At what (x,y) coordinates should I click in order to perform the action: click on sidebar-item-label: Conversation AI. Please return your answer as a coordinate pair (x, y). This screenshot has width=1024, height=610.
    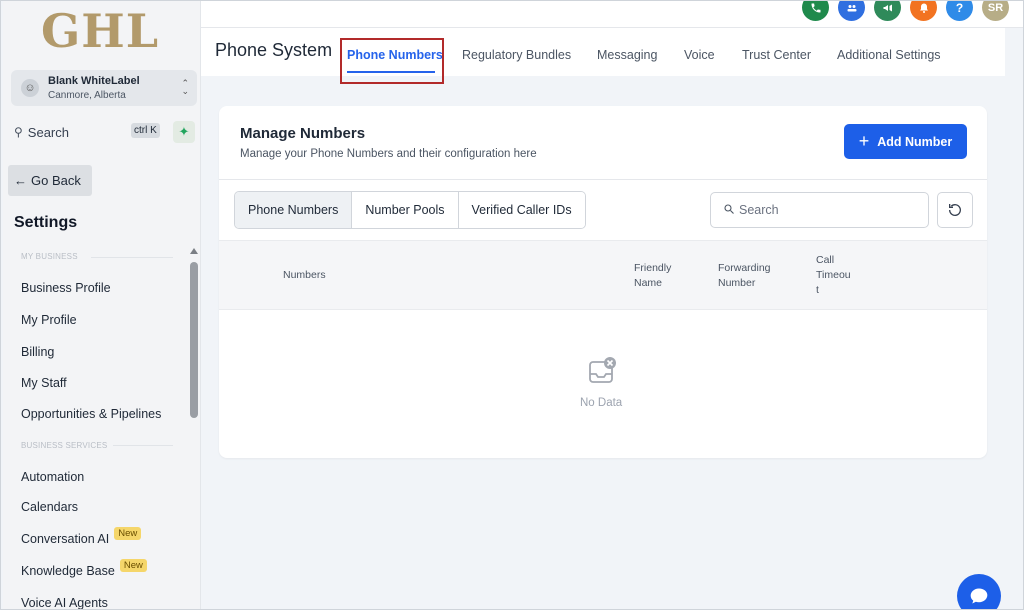
    Looking at the image, I should click on (65, 539).